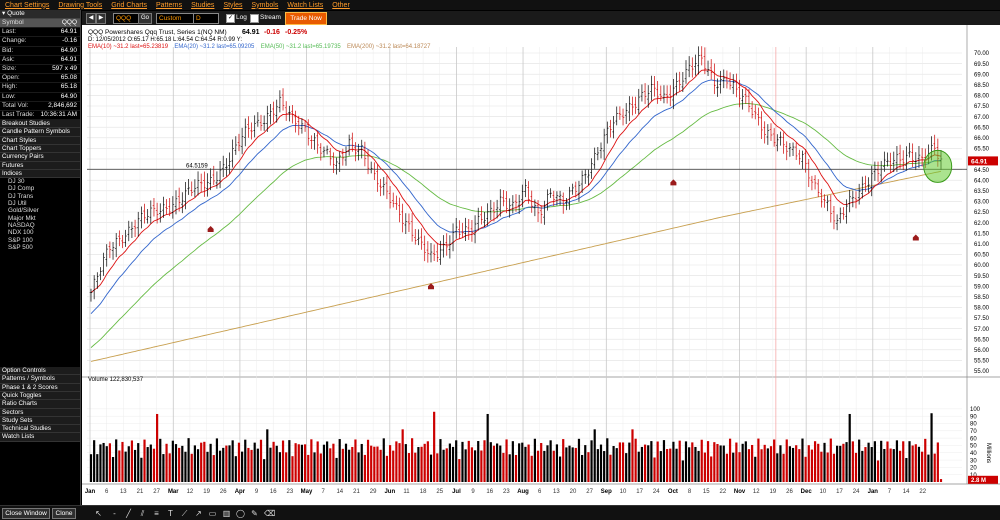 The height and width of the screenshot is (520, 1000). What do you see at coordinates (212, 513) in the screenshot?
I see `rectangle-icon: ▭` at bounding box center [212, 513].